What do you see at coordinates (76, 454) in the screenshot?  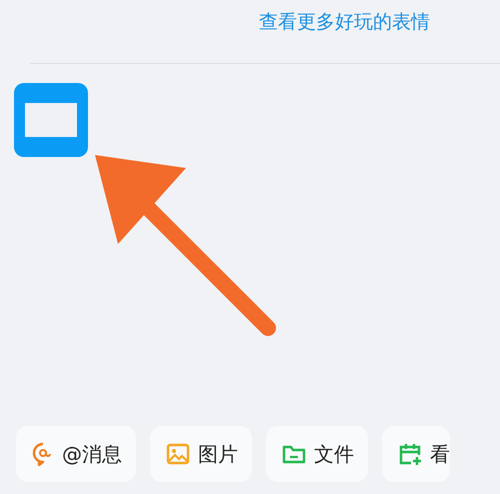 I see `toolbar-chip: @消息` at bounding box center [76, 454].